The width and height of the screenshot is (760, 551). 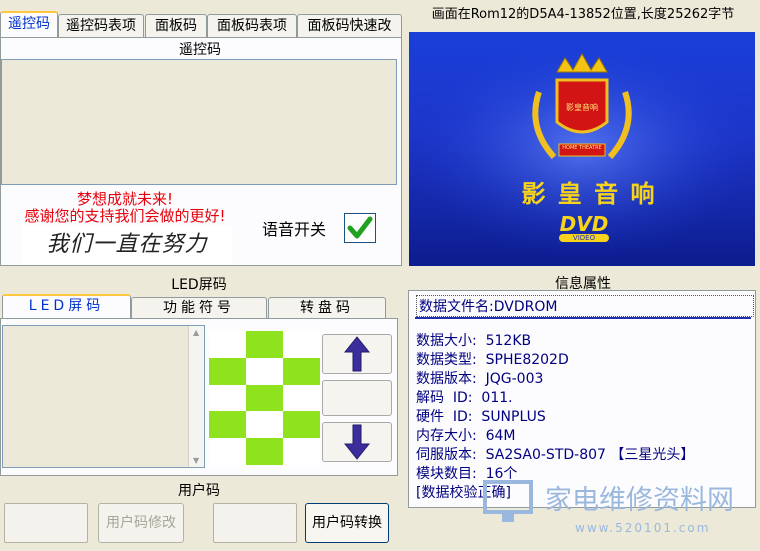 I want to click on banner-position-header: 画面在Rom12的D5A4-13852位置,长度25262字节, so click(x=583, y=14).